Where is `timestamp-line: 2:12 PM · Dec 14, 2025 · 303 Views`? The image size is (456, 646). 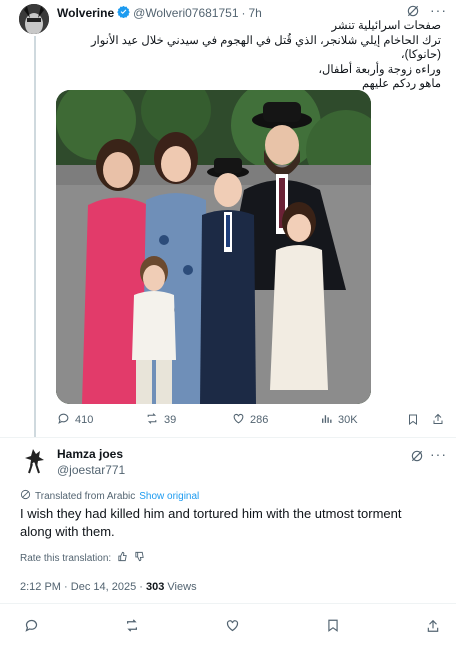
timestamp-line: 2:12 PM · Dec 14, 2025 · 303 Views is located at coordinates (108, 587).